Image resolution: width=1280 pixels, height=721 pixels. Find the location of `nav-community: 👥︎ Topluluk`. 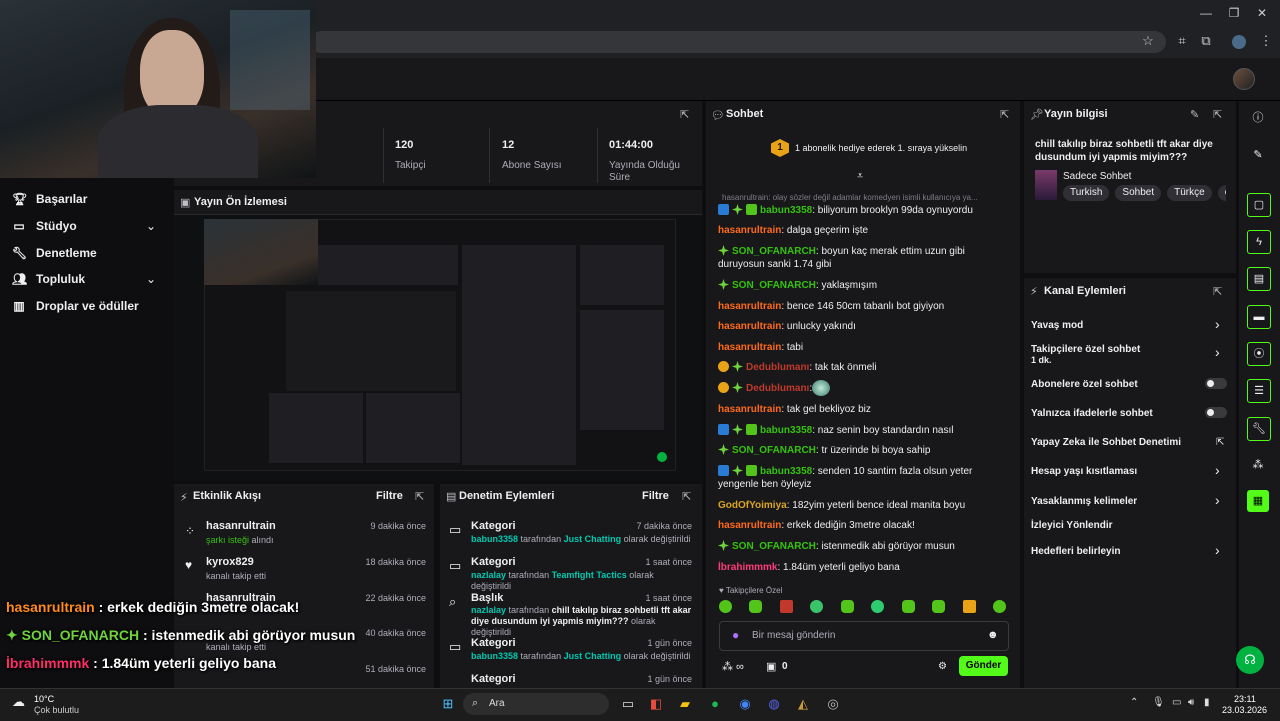

nav-community: 👥︎ Topluluk is located at coordinates (48, 279).